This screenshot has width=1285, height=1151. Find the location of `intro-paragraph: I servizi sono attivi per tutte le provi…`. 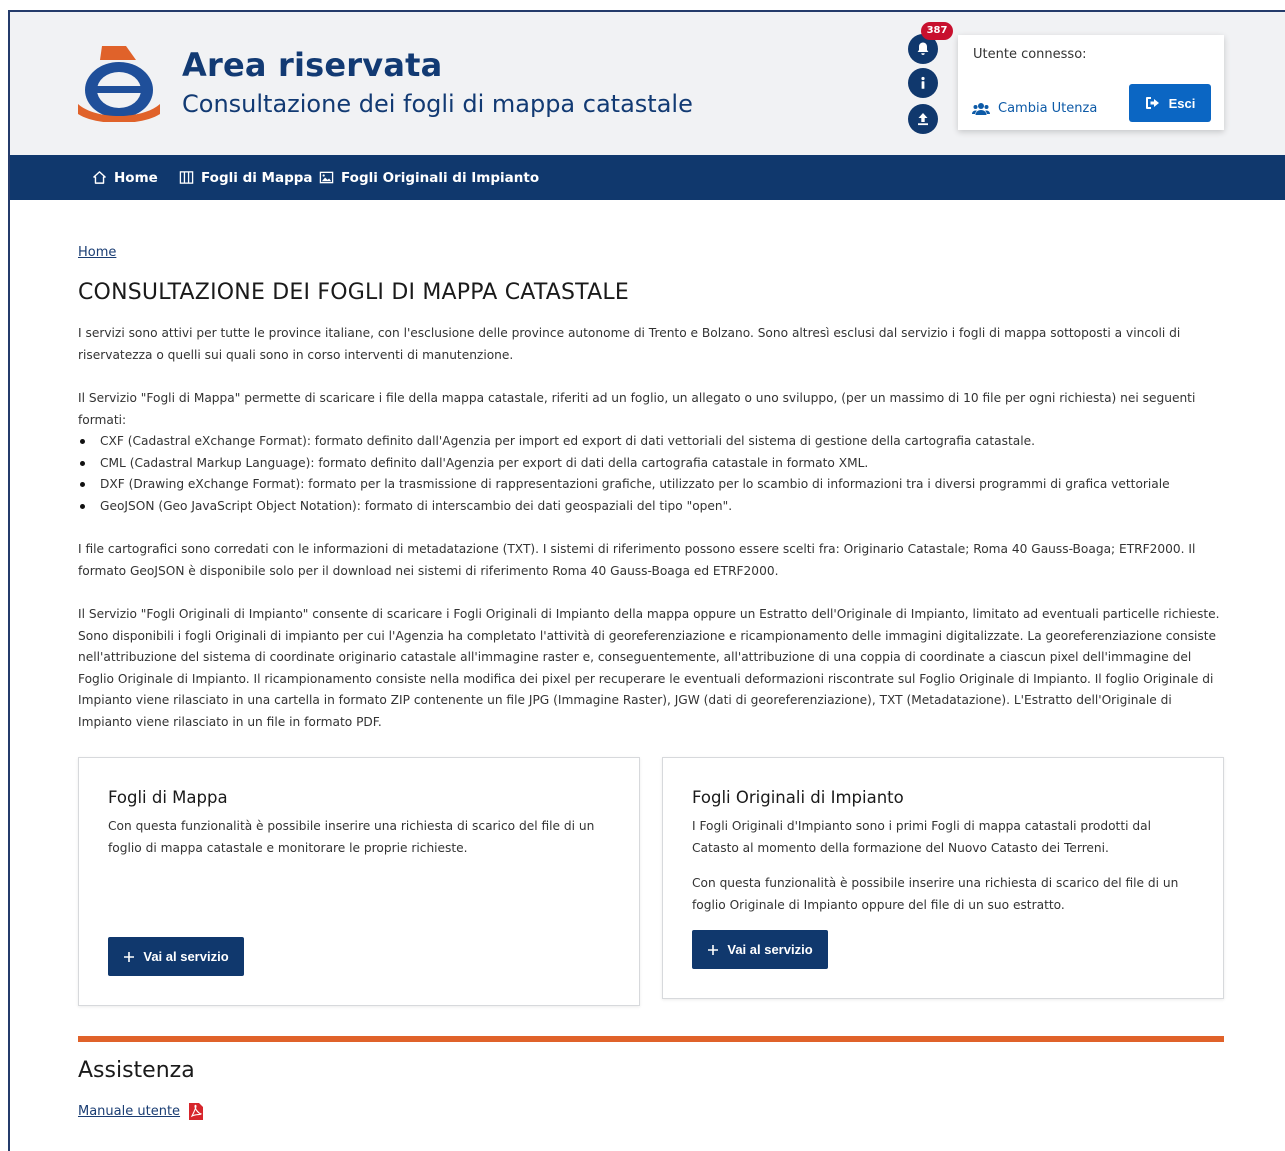

intro-paragraph: I servizi sono attivi per tutte le provi… is located at coordinates (629, 344).